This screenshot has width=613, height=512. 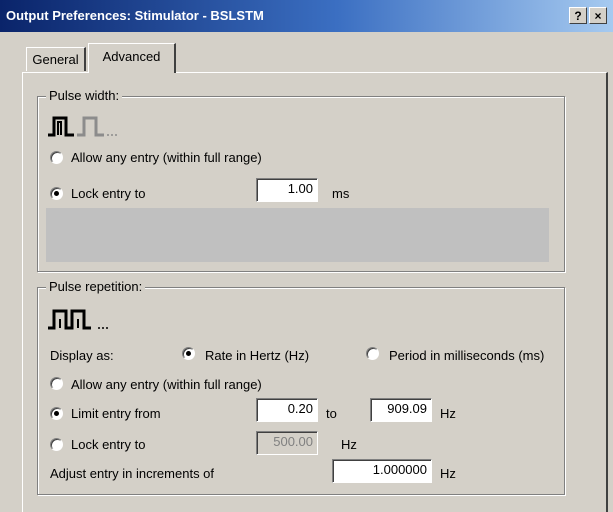 What do you see at coordinates (84, 95) in the screenshot?
I see `pulse-width-legend: Pulse width:` at bounding box center [84, 95].